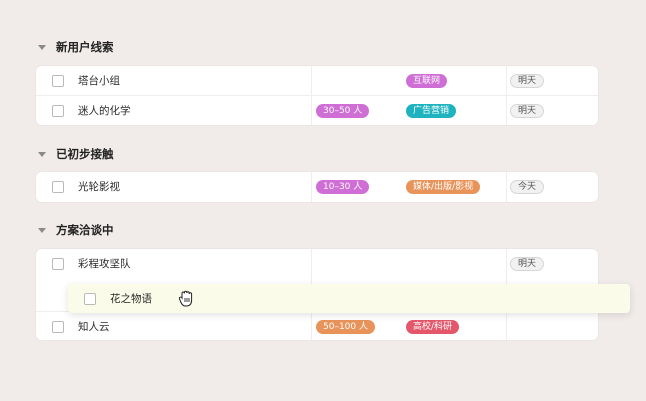  Describe the element at coordinates (131, 299) in the screenshot. I see `company-name: 花之物语` at that location.